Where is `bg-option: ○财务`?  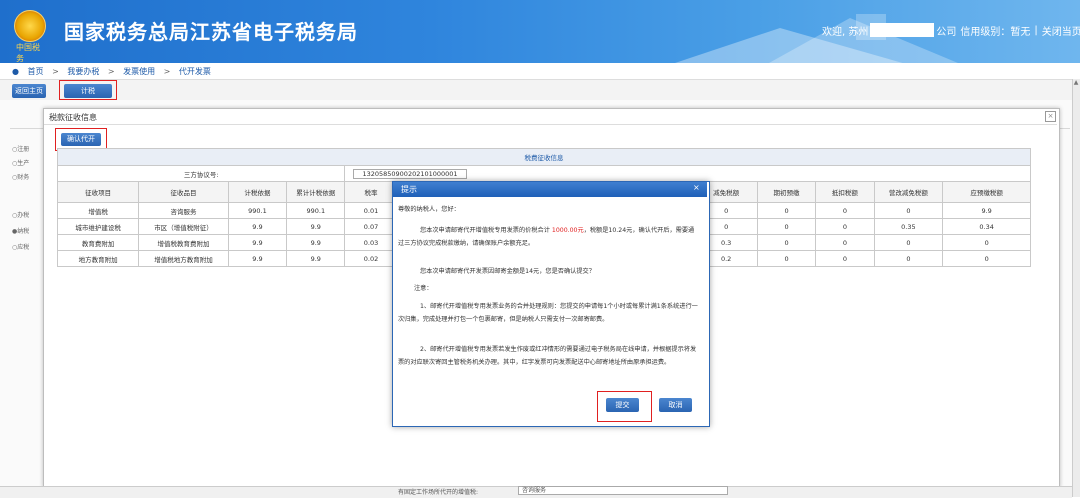 bg-option: ○财务 is located at coordinates (21, 177).